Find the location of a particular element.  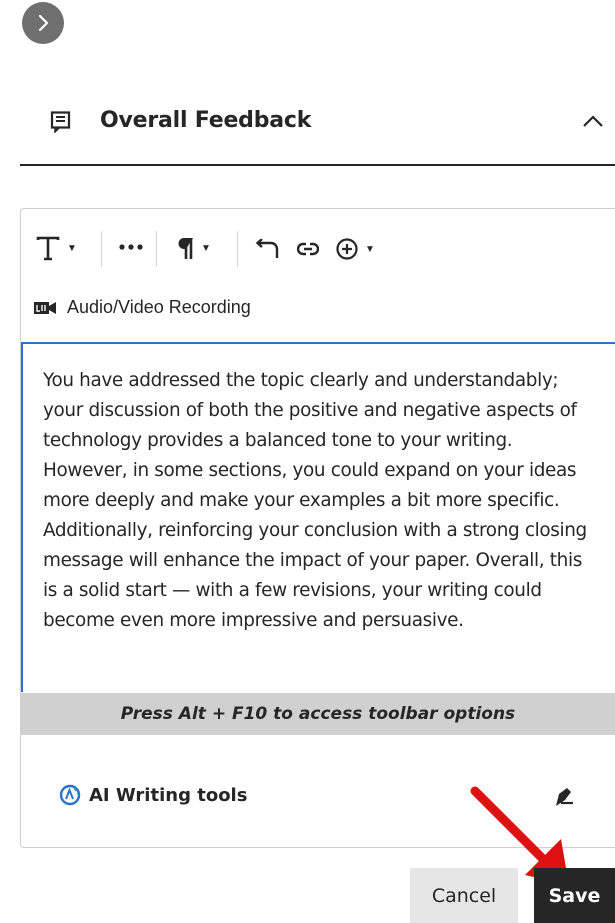

undo-icon is located at coordinates (267, 248).